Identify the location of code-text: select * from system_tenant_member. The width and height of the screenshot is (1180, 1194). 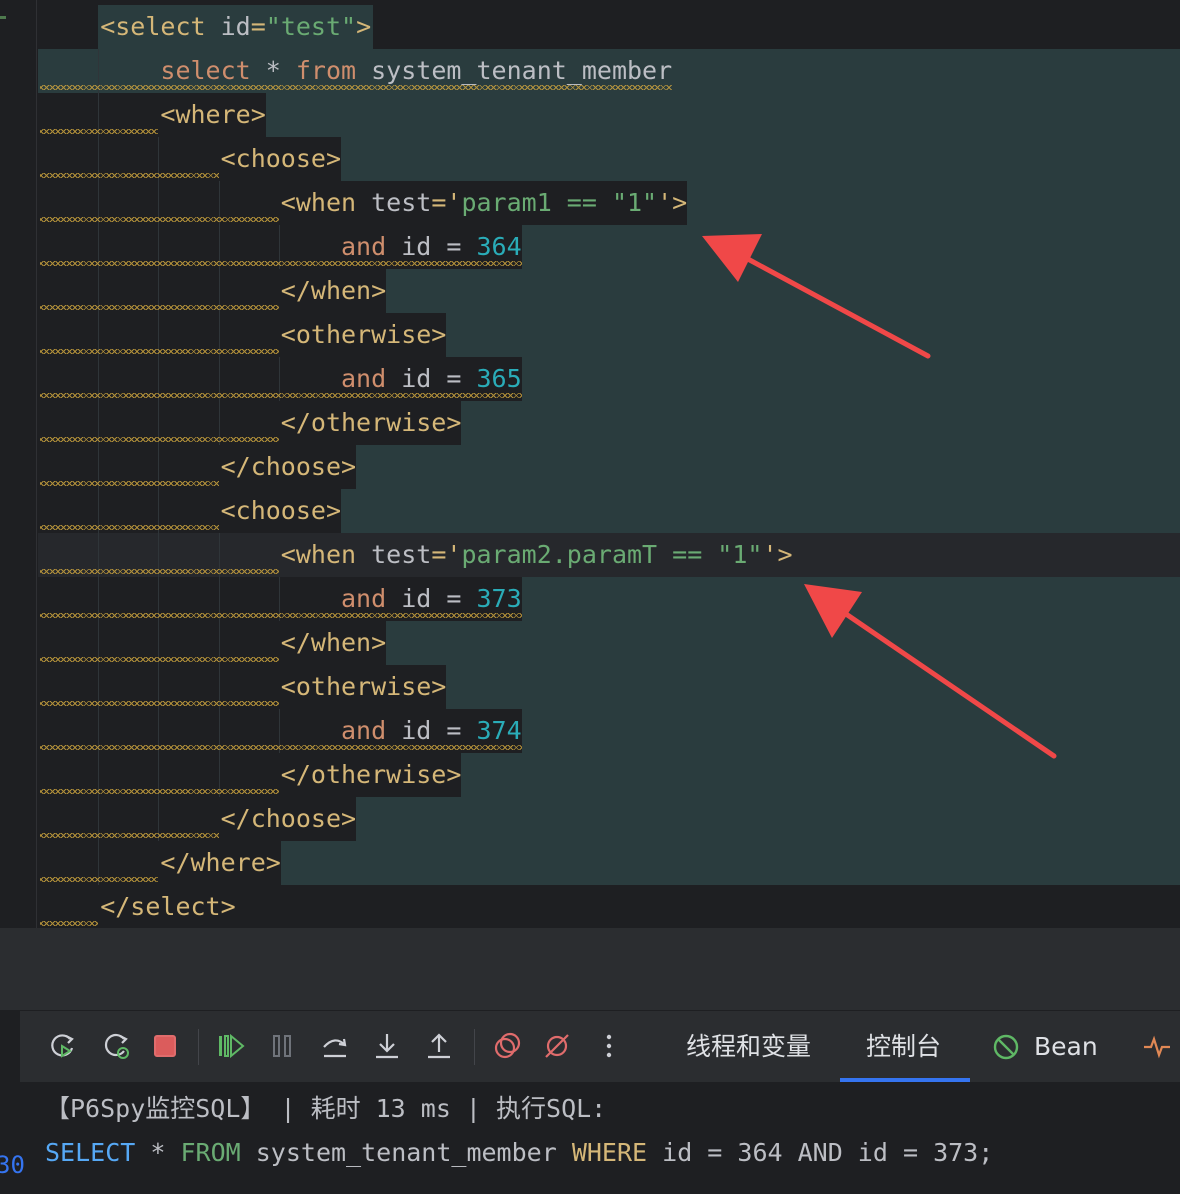
(416, 71).